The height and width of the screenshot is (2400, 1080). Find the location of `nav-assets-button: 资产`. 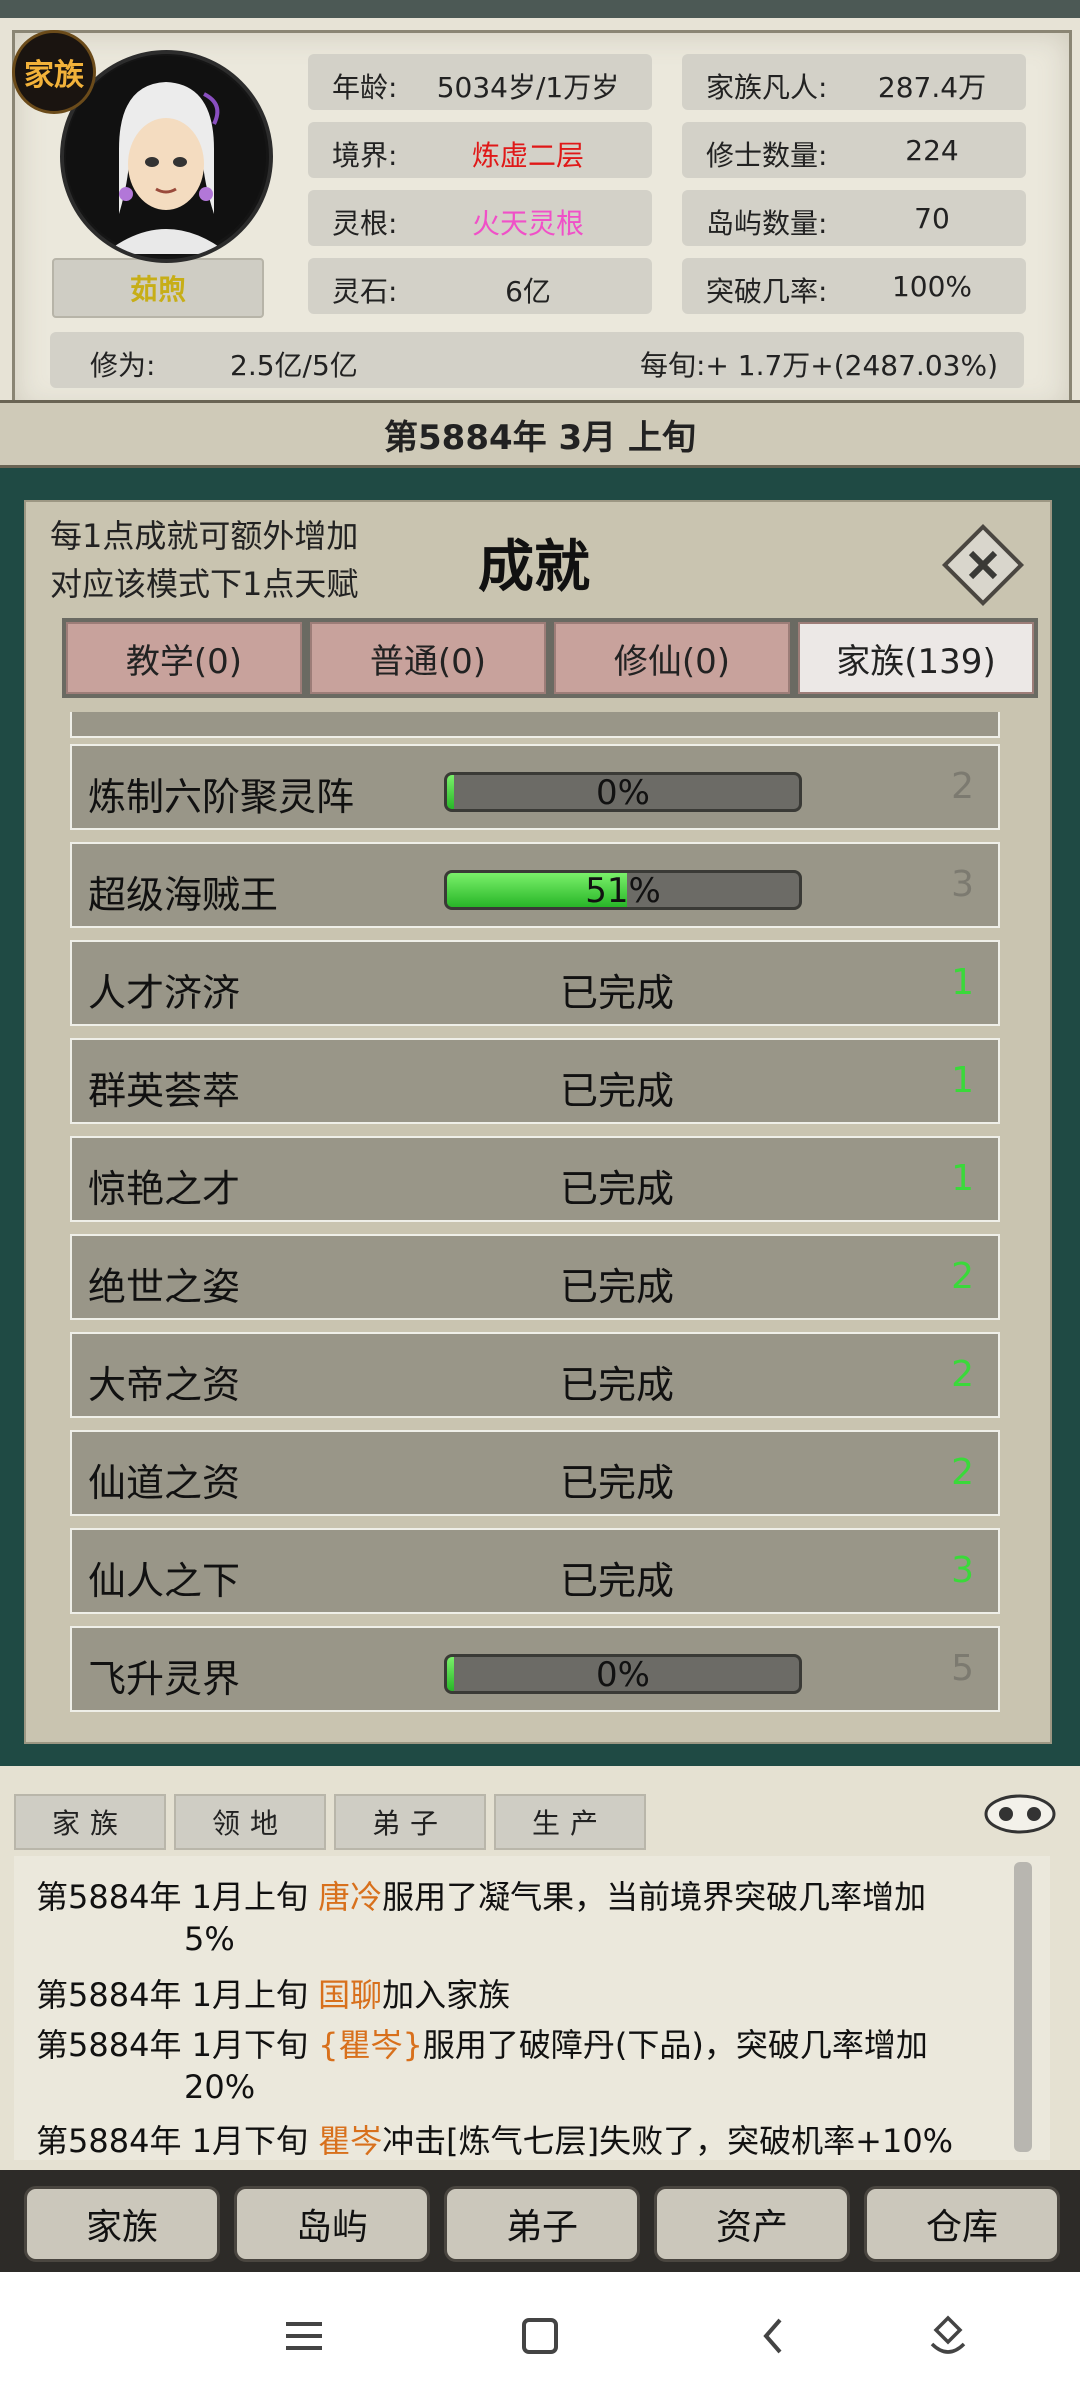

nav-assets-button: 资产 is located at coordinates (752, 2224).